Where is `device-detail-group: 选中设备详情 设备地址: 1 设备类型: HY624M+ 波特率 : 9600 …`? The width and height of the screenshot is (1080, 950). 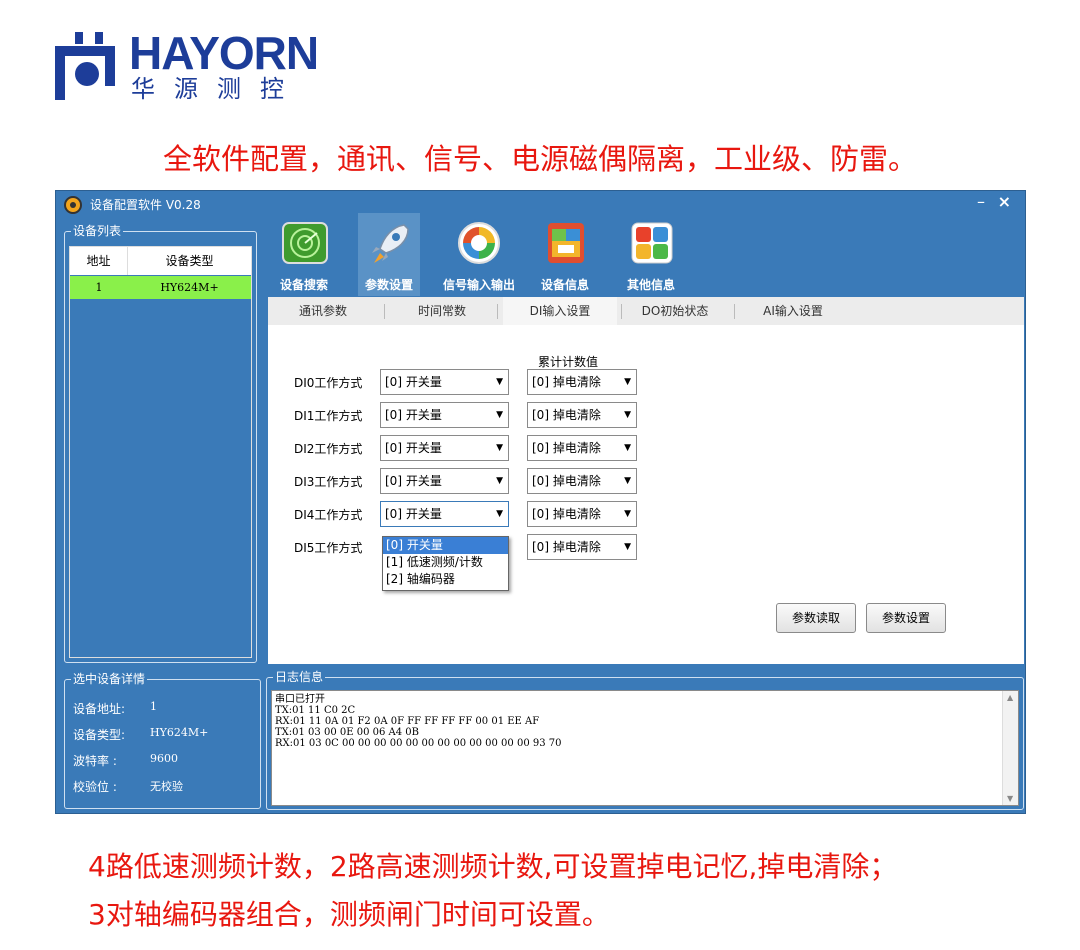
device-detail-group: 选中设备详情 设备地址: 1 设备类型: HY624M+ 波特率 : 9600 … is located at coordinates (162, 740).